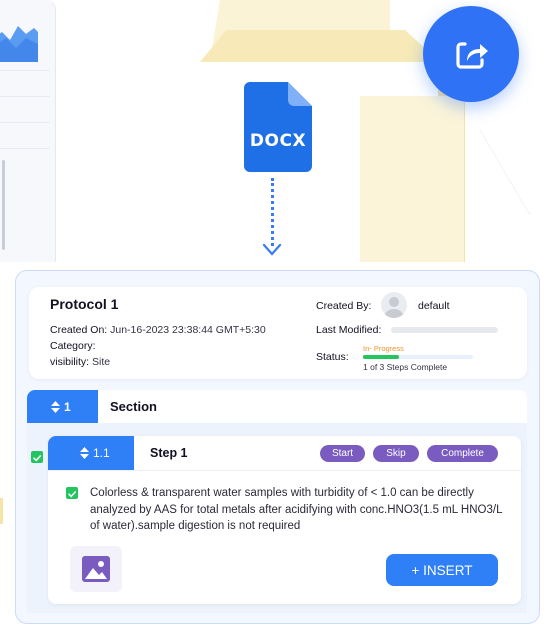 Image resolution: width=545 pixels, height=632 pixels. Describe the element at coordinates (133, 406) in the screenshot. I see `section-title: Section` at that location.